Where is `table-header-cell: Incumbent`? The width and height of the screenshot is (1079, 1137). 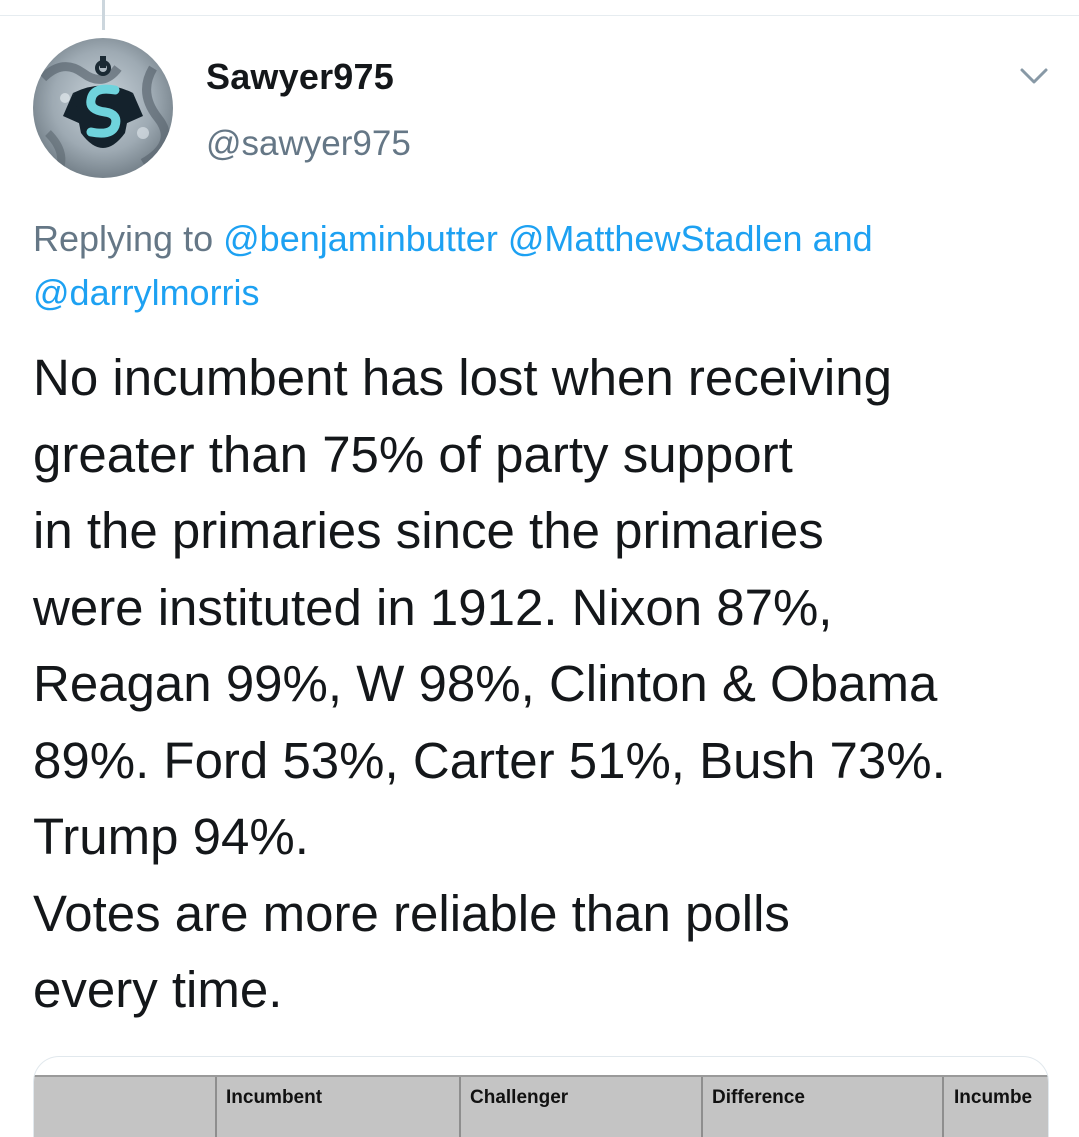 table-header-cell: Incumbent is located at coordinates (274, 1097).